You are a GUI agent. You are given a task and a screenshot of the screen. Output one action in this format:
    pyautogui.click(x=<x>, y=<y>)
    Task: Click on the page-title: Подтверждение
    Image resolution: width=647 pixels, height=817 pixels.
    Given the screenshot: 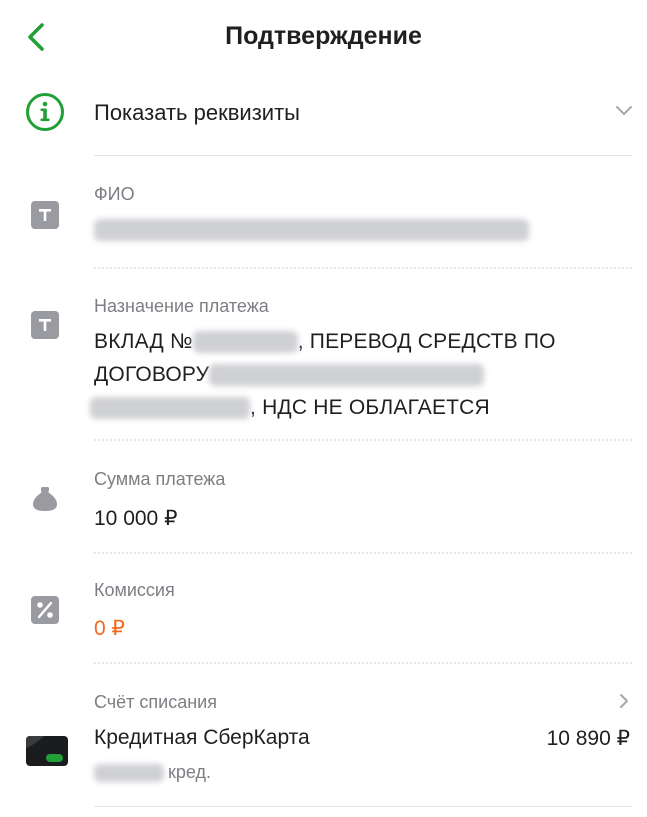 What is the action you would take?
    pyautogui.click(x=323, y=36)
    